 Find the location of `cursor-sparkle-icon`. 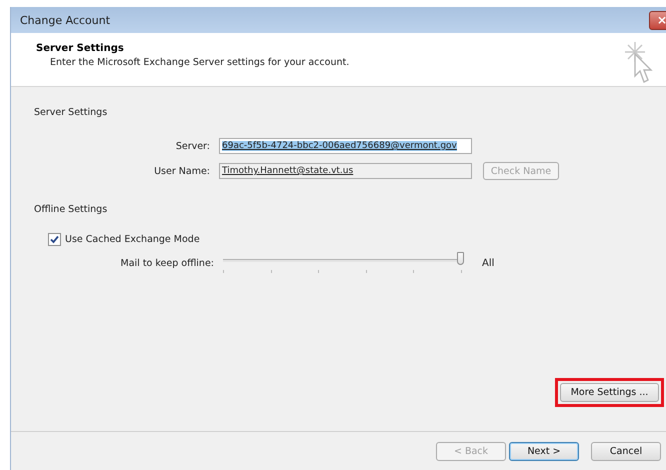

cursor-sparkle-icon is located at coordinates (639, 62).